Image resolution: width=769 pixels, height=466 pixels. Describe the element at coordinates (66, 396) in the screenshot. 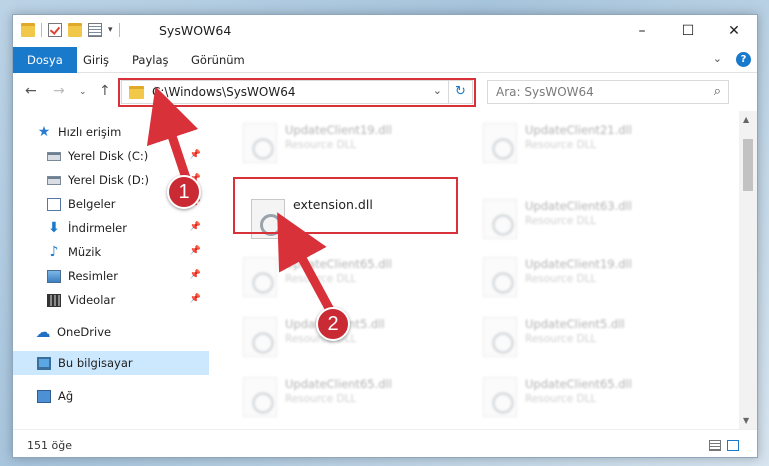

I see `nav-item-label: Ağ` at that location.